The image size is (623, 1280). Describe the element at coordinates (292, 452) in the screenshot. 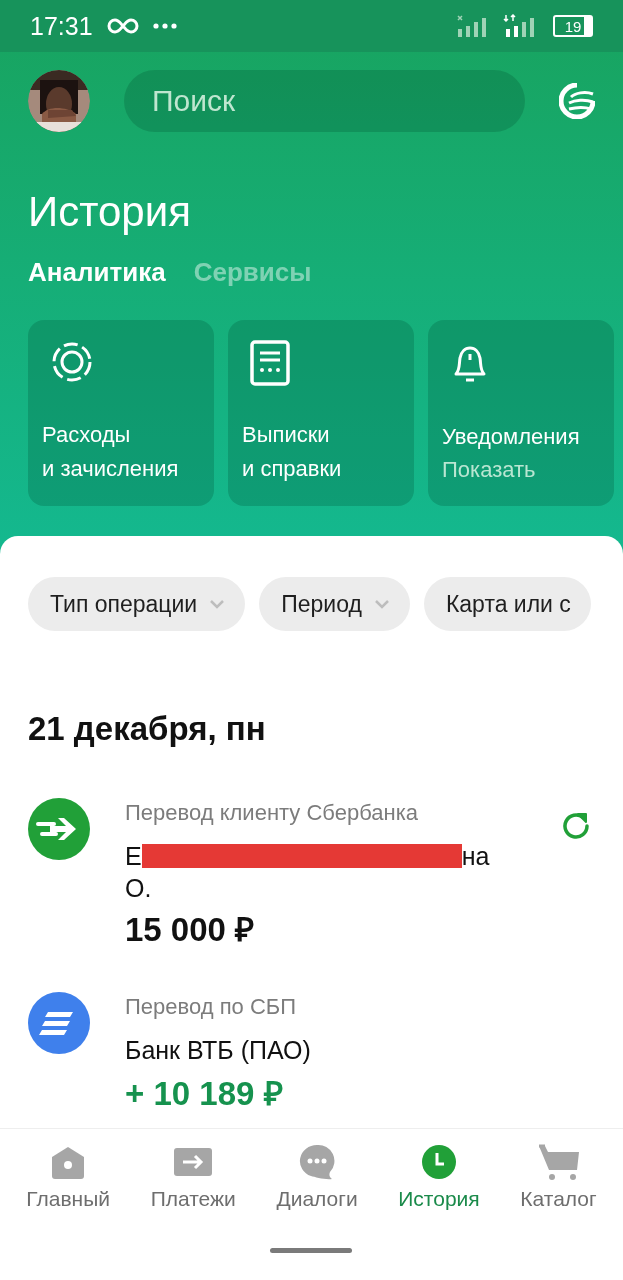

I see `tile-label: Выписки и справки` at that location.